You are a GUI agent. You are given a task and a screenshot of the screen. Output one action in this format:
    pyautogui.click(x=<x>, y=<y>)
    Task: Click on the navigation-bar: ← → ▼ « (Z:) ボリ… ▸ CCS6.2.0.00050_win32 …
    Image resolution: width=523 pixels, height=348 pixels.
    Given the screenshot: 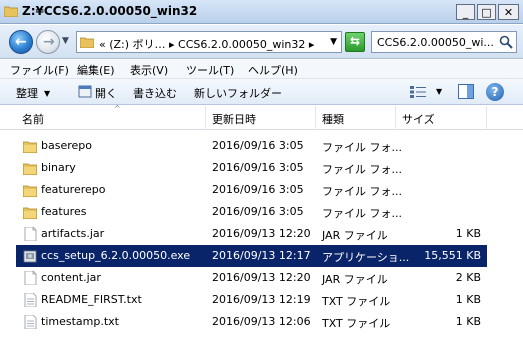 What is the action you would take?
    pyautogui.click(x=261, y=42)
    